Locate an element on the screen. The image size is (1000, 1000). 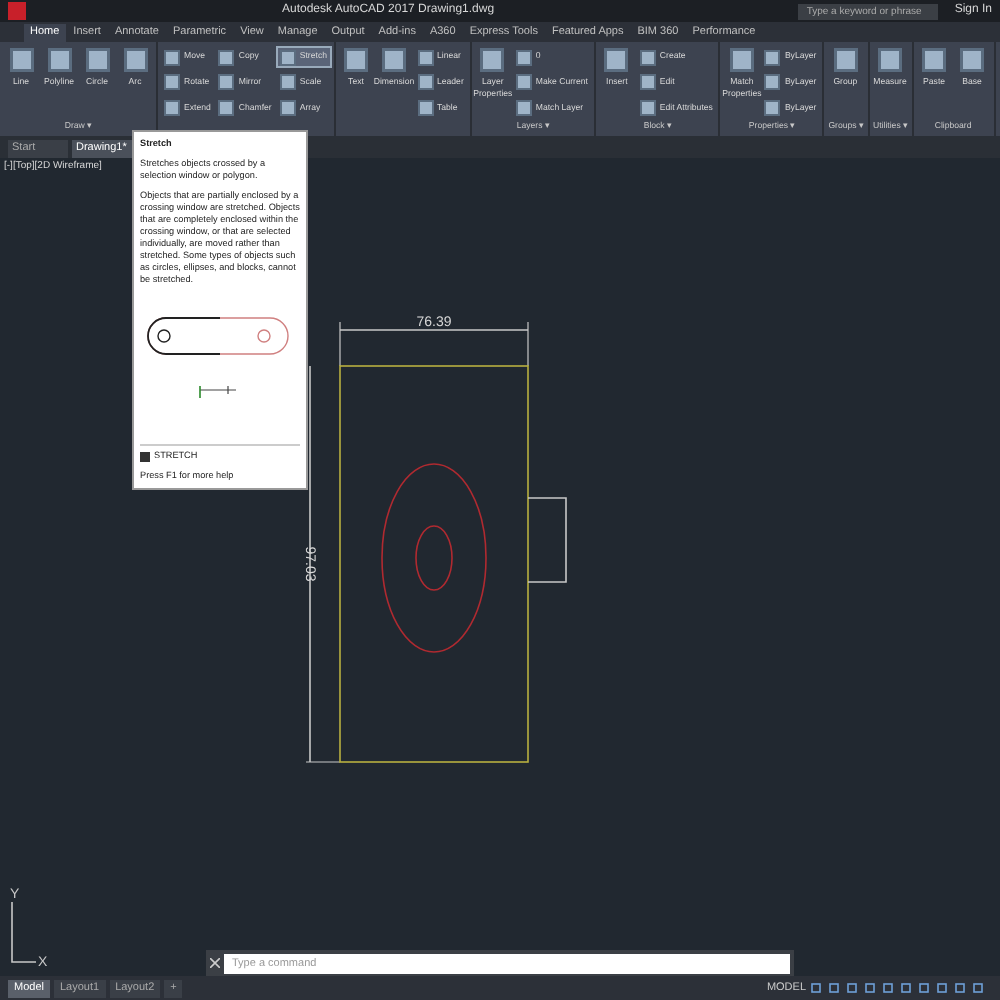
command-icon is located at coordinates (145, 456).